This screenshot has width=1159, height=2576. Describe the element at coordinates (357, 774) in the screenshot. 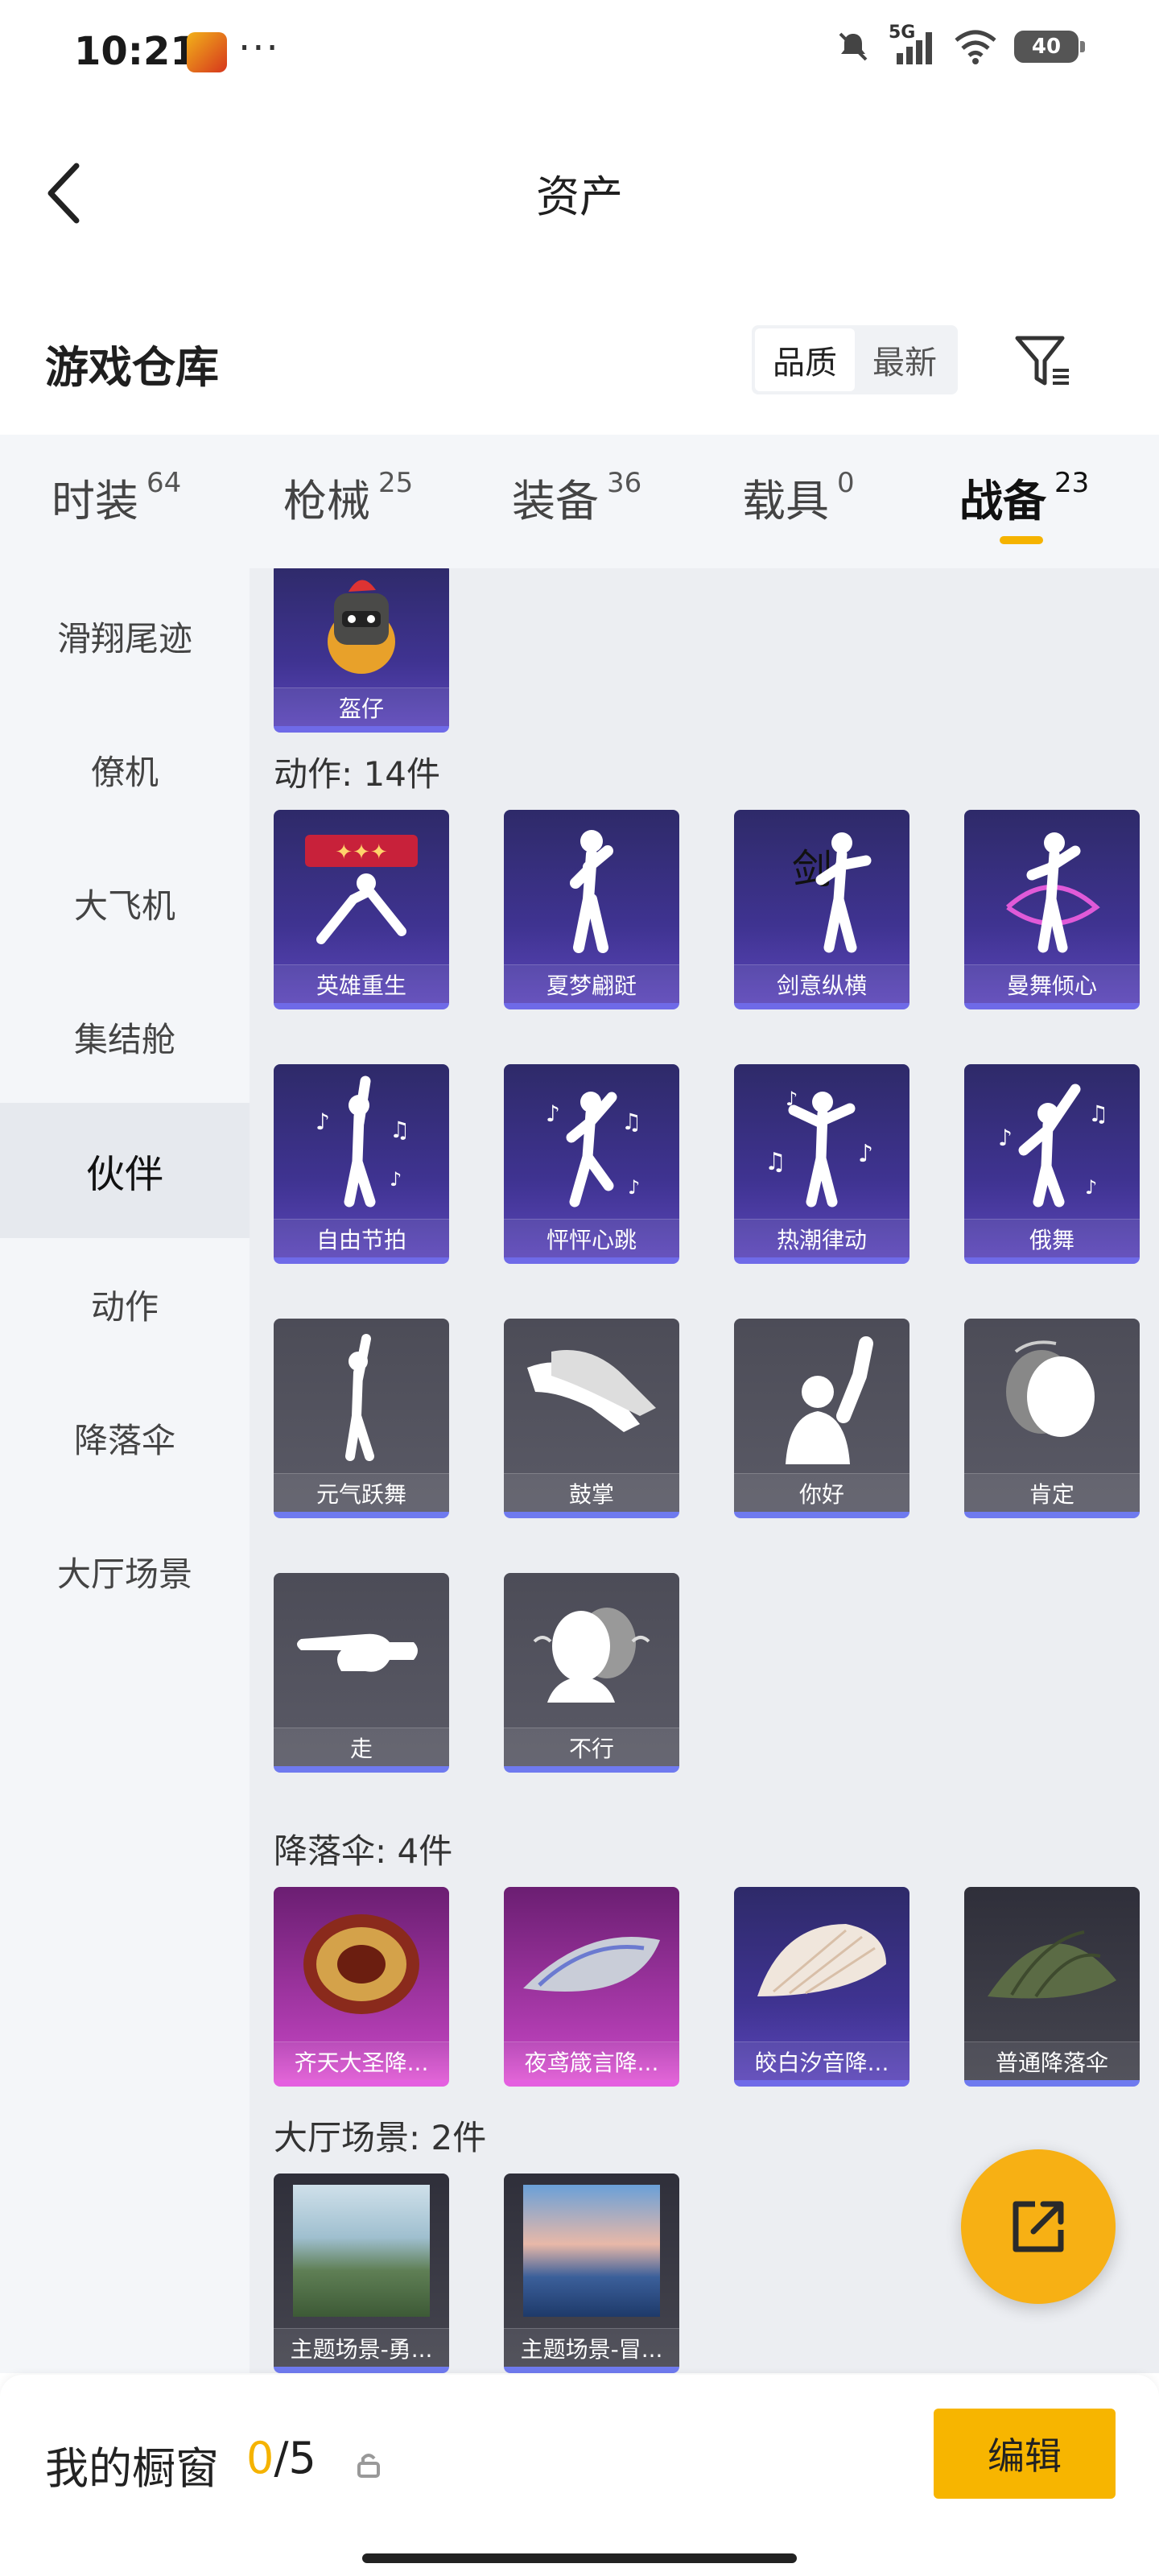

I see `section-actions-label: 动作: 14件` at that location.